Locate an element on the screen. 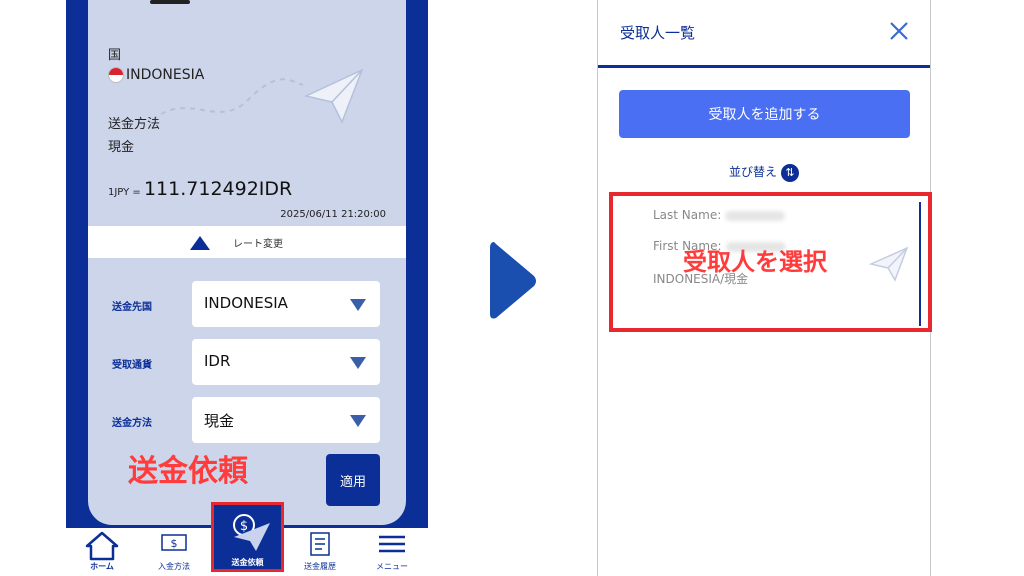 The image size is (1024, 576). redacted-last-name is located at coordinates (755, 215).